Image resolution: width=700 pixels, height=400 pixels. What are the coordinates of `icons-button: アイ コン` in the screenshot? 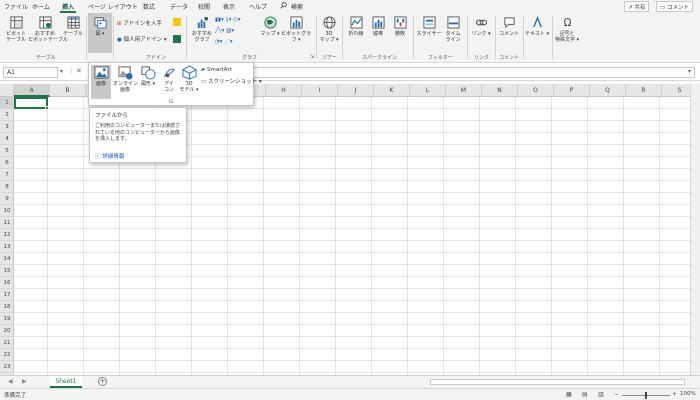 It's located at (169, 79).